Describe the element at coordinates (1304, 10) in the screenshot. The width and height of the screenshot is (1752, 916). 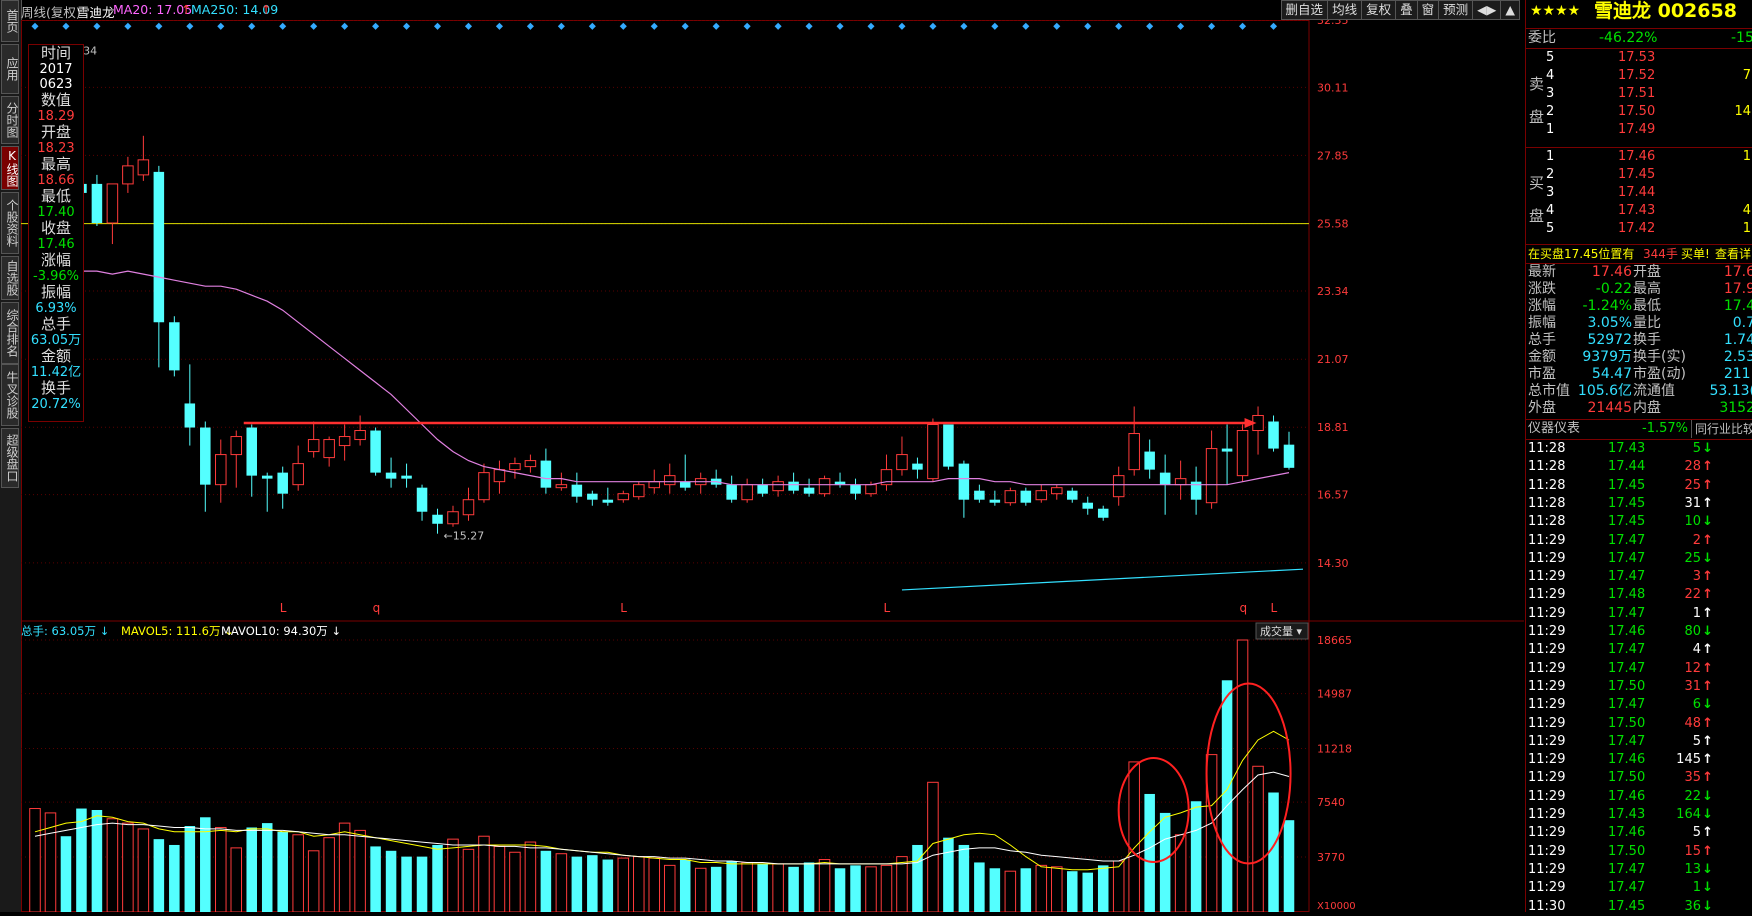
I see `toolbar-button-0: 删自选` at that location.